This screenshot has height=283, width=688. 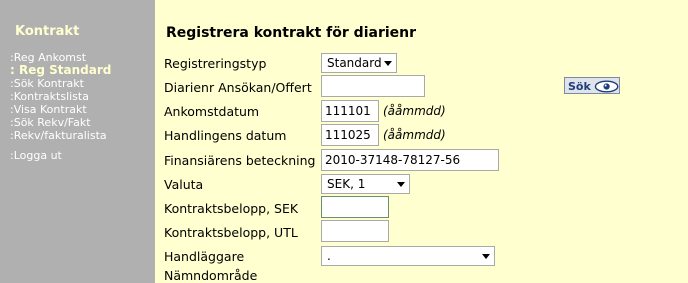 What do you see at coordinates (579, 86) in the screenshot?
I see `sok-button-label: Sök` at bounding box center [579, 86].